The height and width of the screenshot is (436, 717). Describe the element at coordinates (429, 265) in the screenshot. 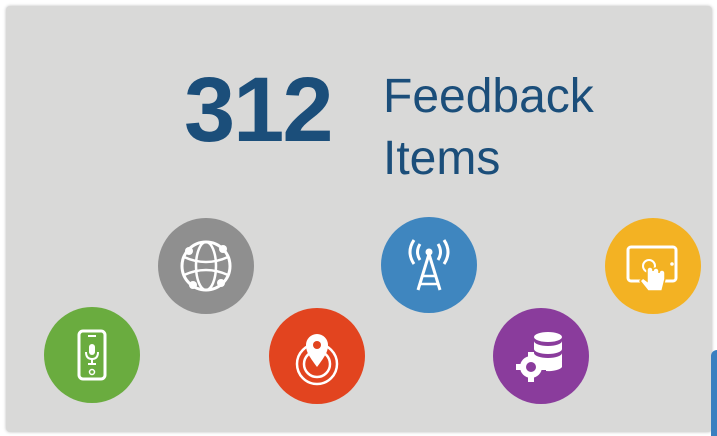

I see `broadcast-tower-icon` at that location.